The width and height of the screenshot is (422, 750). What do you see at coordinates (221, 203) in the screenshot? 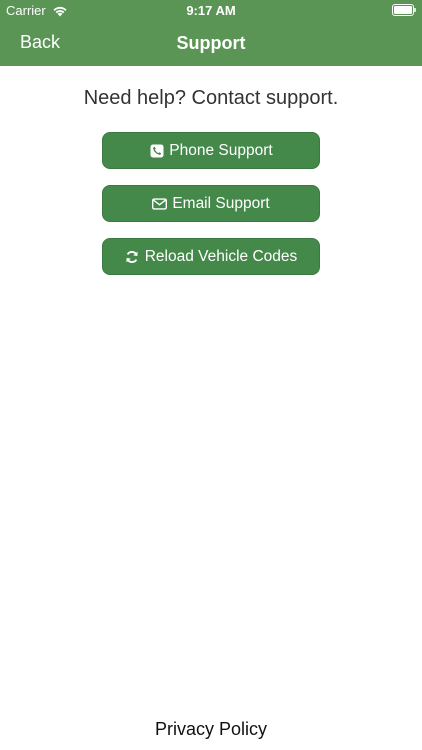
I see `email-support-label: Email Support` at bounding box center [221, 203].